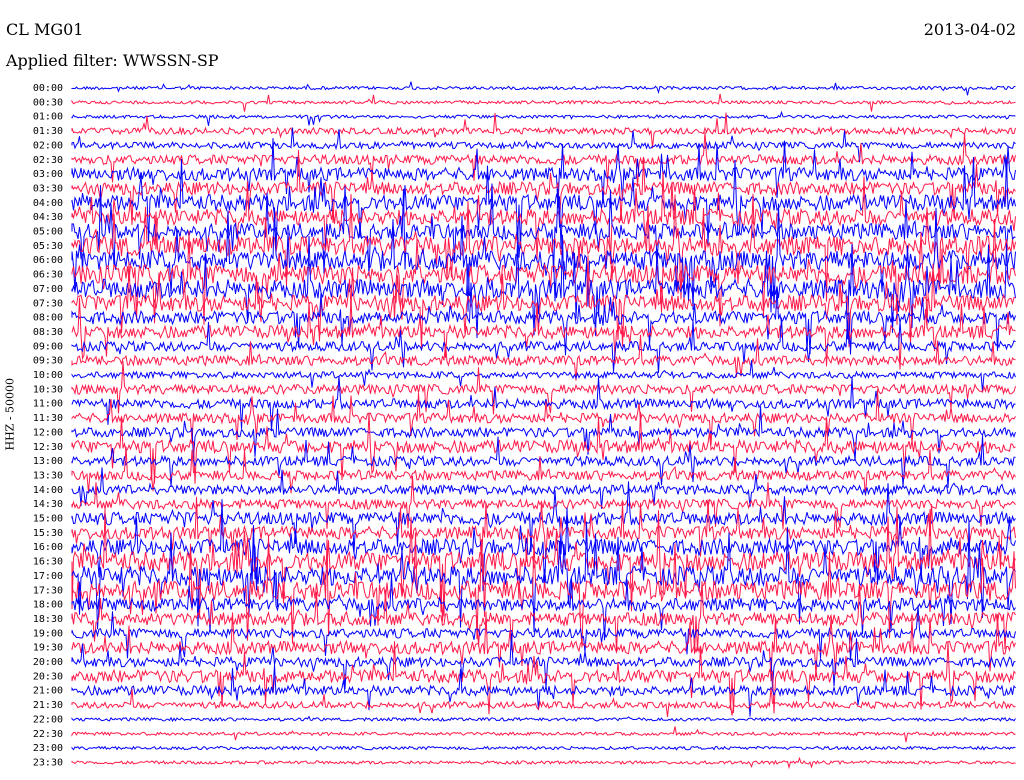 The image size is (1024, 780). I want to click on row-time-label: 22:30, so click(48, 734).